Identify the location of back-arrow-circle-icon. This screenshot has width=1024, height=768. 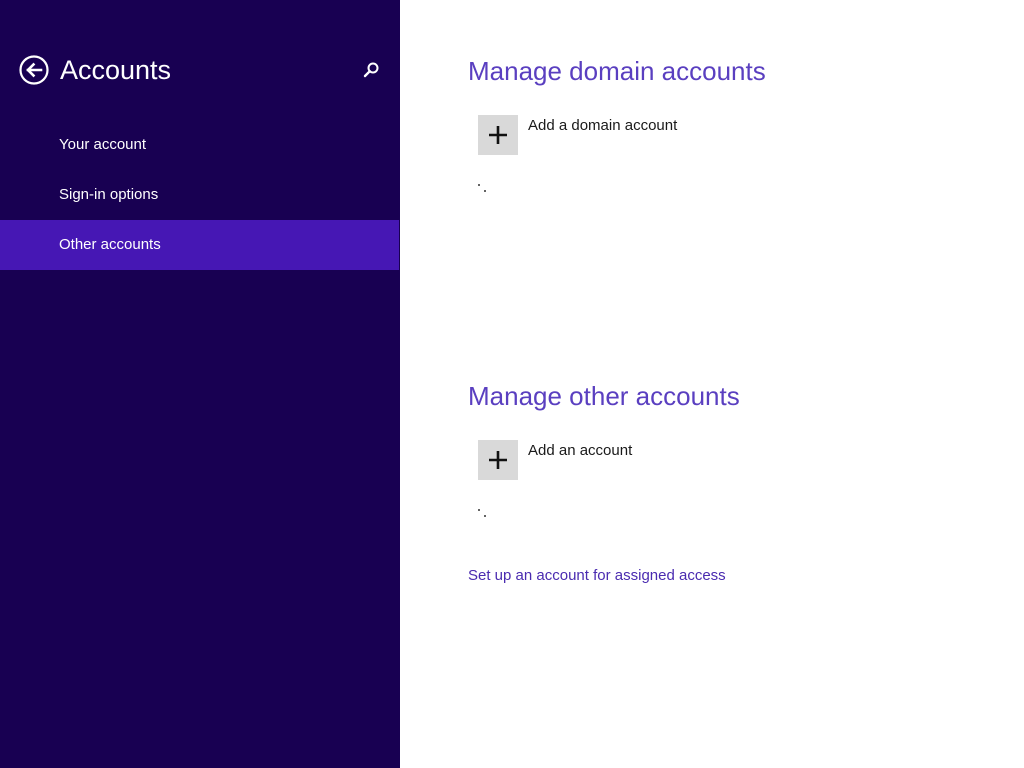
(34, 70).